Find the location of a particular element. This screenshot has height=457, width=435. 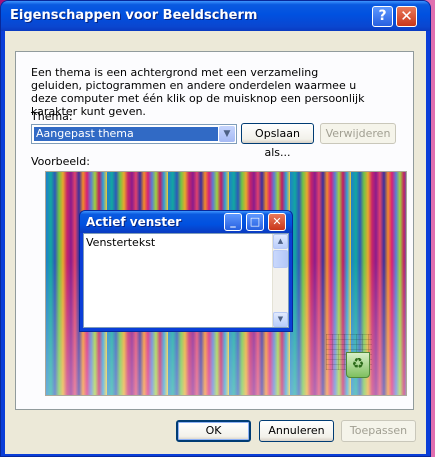

apply-button: Toepassen is located at coordinates (378, 431).